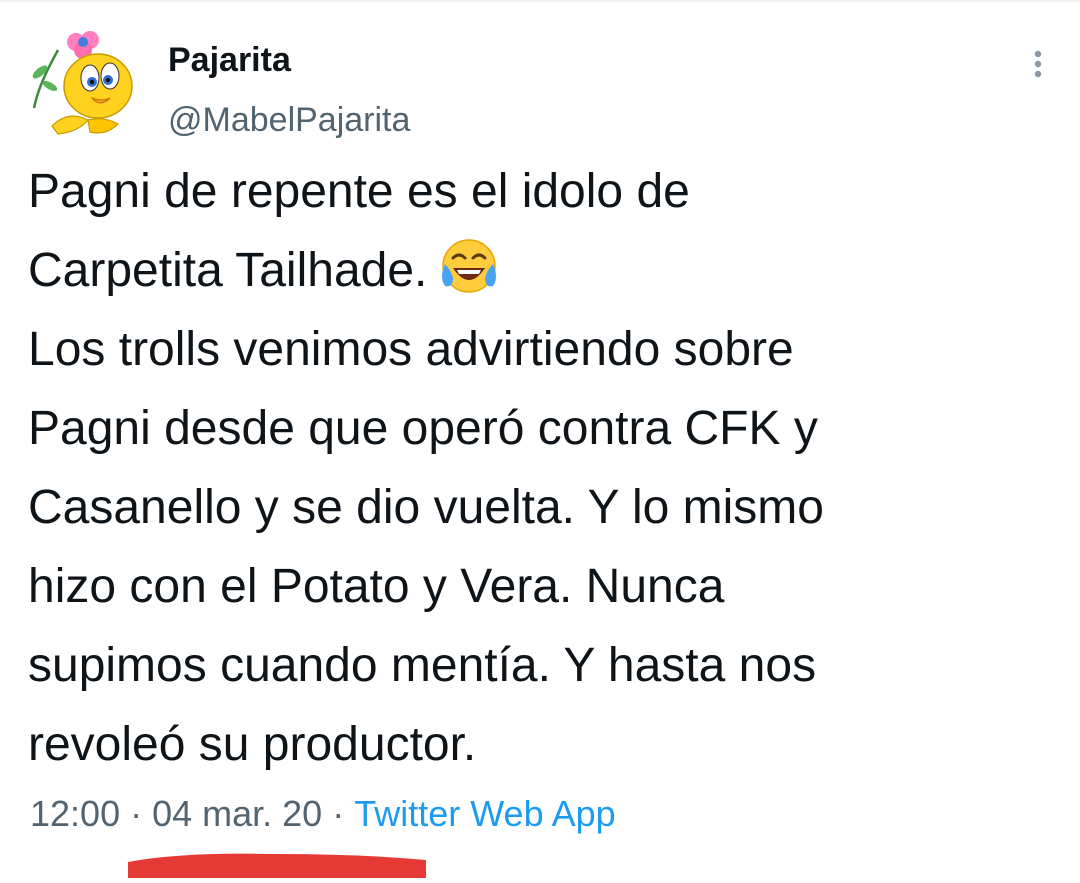  I want to click on tweet-text-line: hizo con el Potato y Vera. Nunca, so click(376, 586).